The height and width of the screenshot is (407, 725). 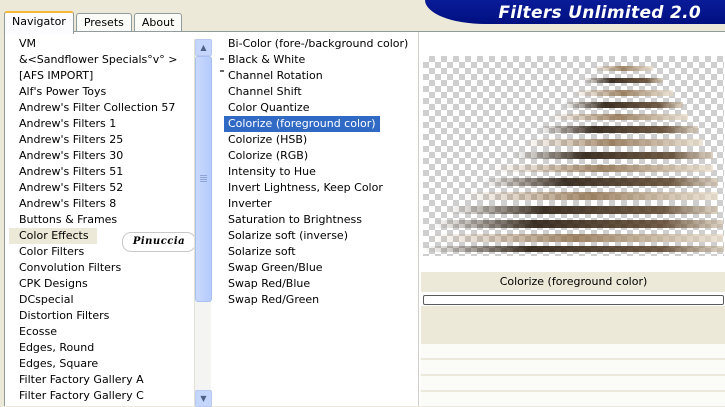 I want to click on filter-item-selected: Colorize (foreground color), so click(x=302, y=124).